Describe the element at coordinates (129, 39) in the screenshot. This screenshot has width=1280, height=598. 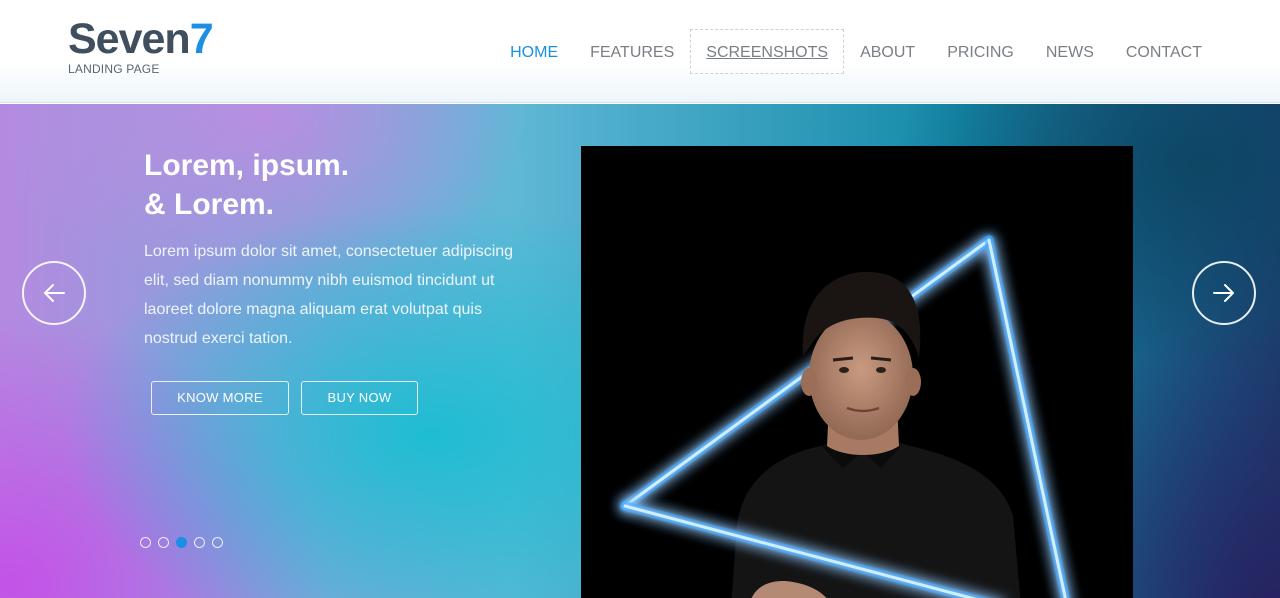
I see `logo-name: Seven` at that location.